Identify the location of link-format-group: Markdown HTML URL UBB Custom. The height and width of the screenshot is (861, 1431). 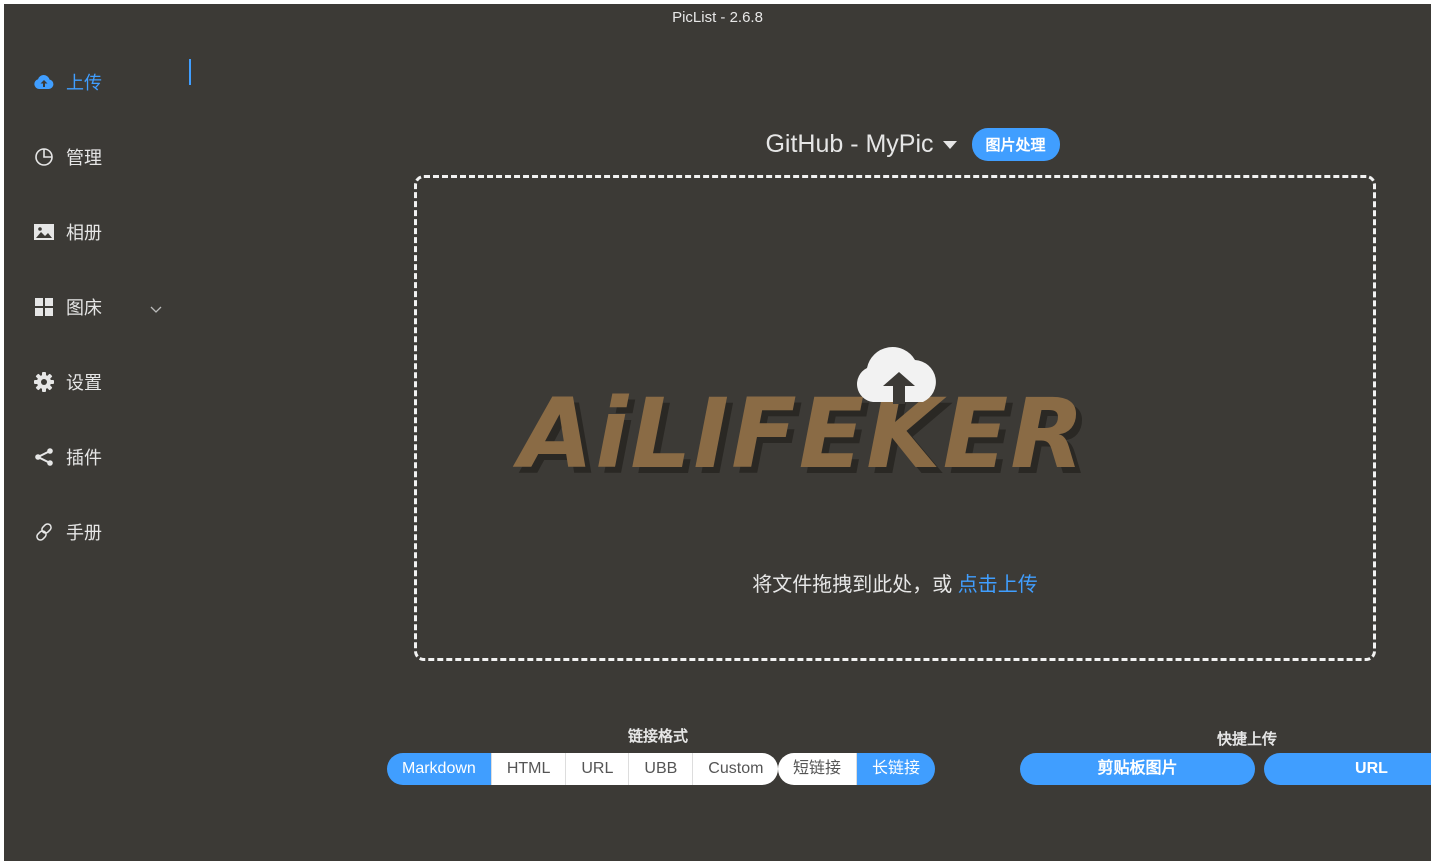
(583, 769).